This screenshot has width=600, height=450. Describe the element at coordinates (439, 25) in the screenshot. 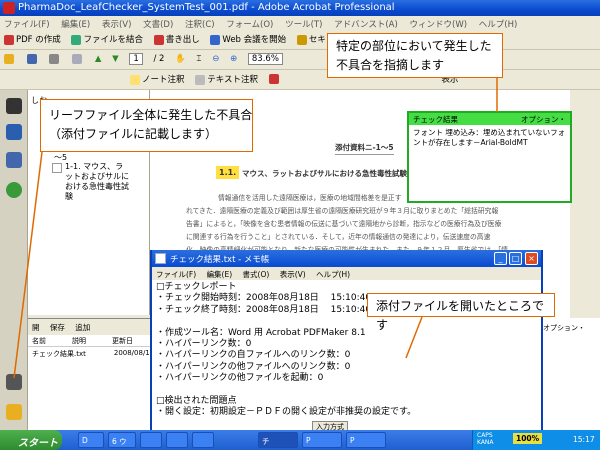

I see `menu-window: ウィンドウ(W)` at that location.